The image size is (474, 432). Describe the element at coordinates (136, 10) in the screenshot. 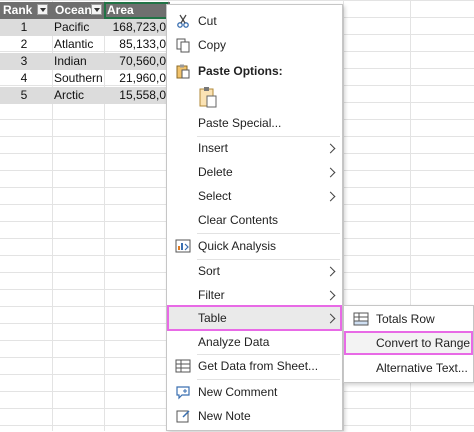

I see `active-cell-selection` at that location.